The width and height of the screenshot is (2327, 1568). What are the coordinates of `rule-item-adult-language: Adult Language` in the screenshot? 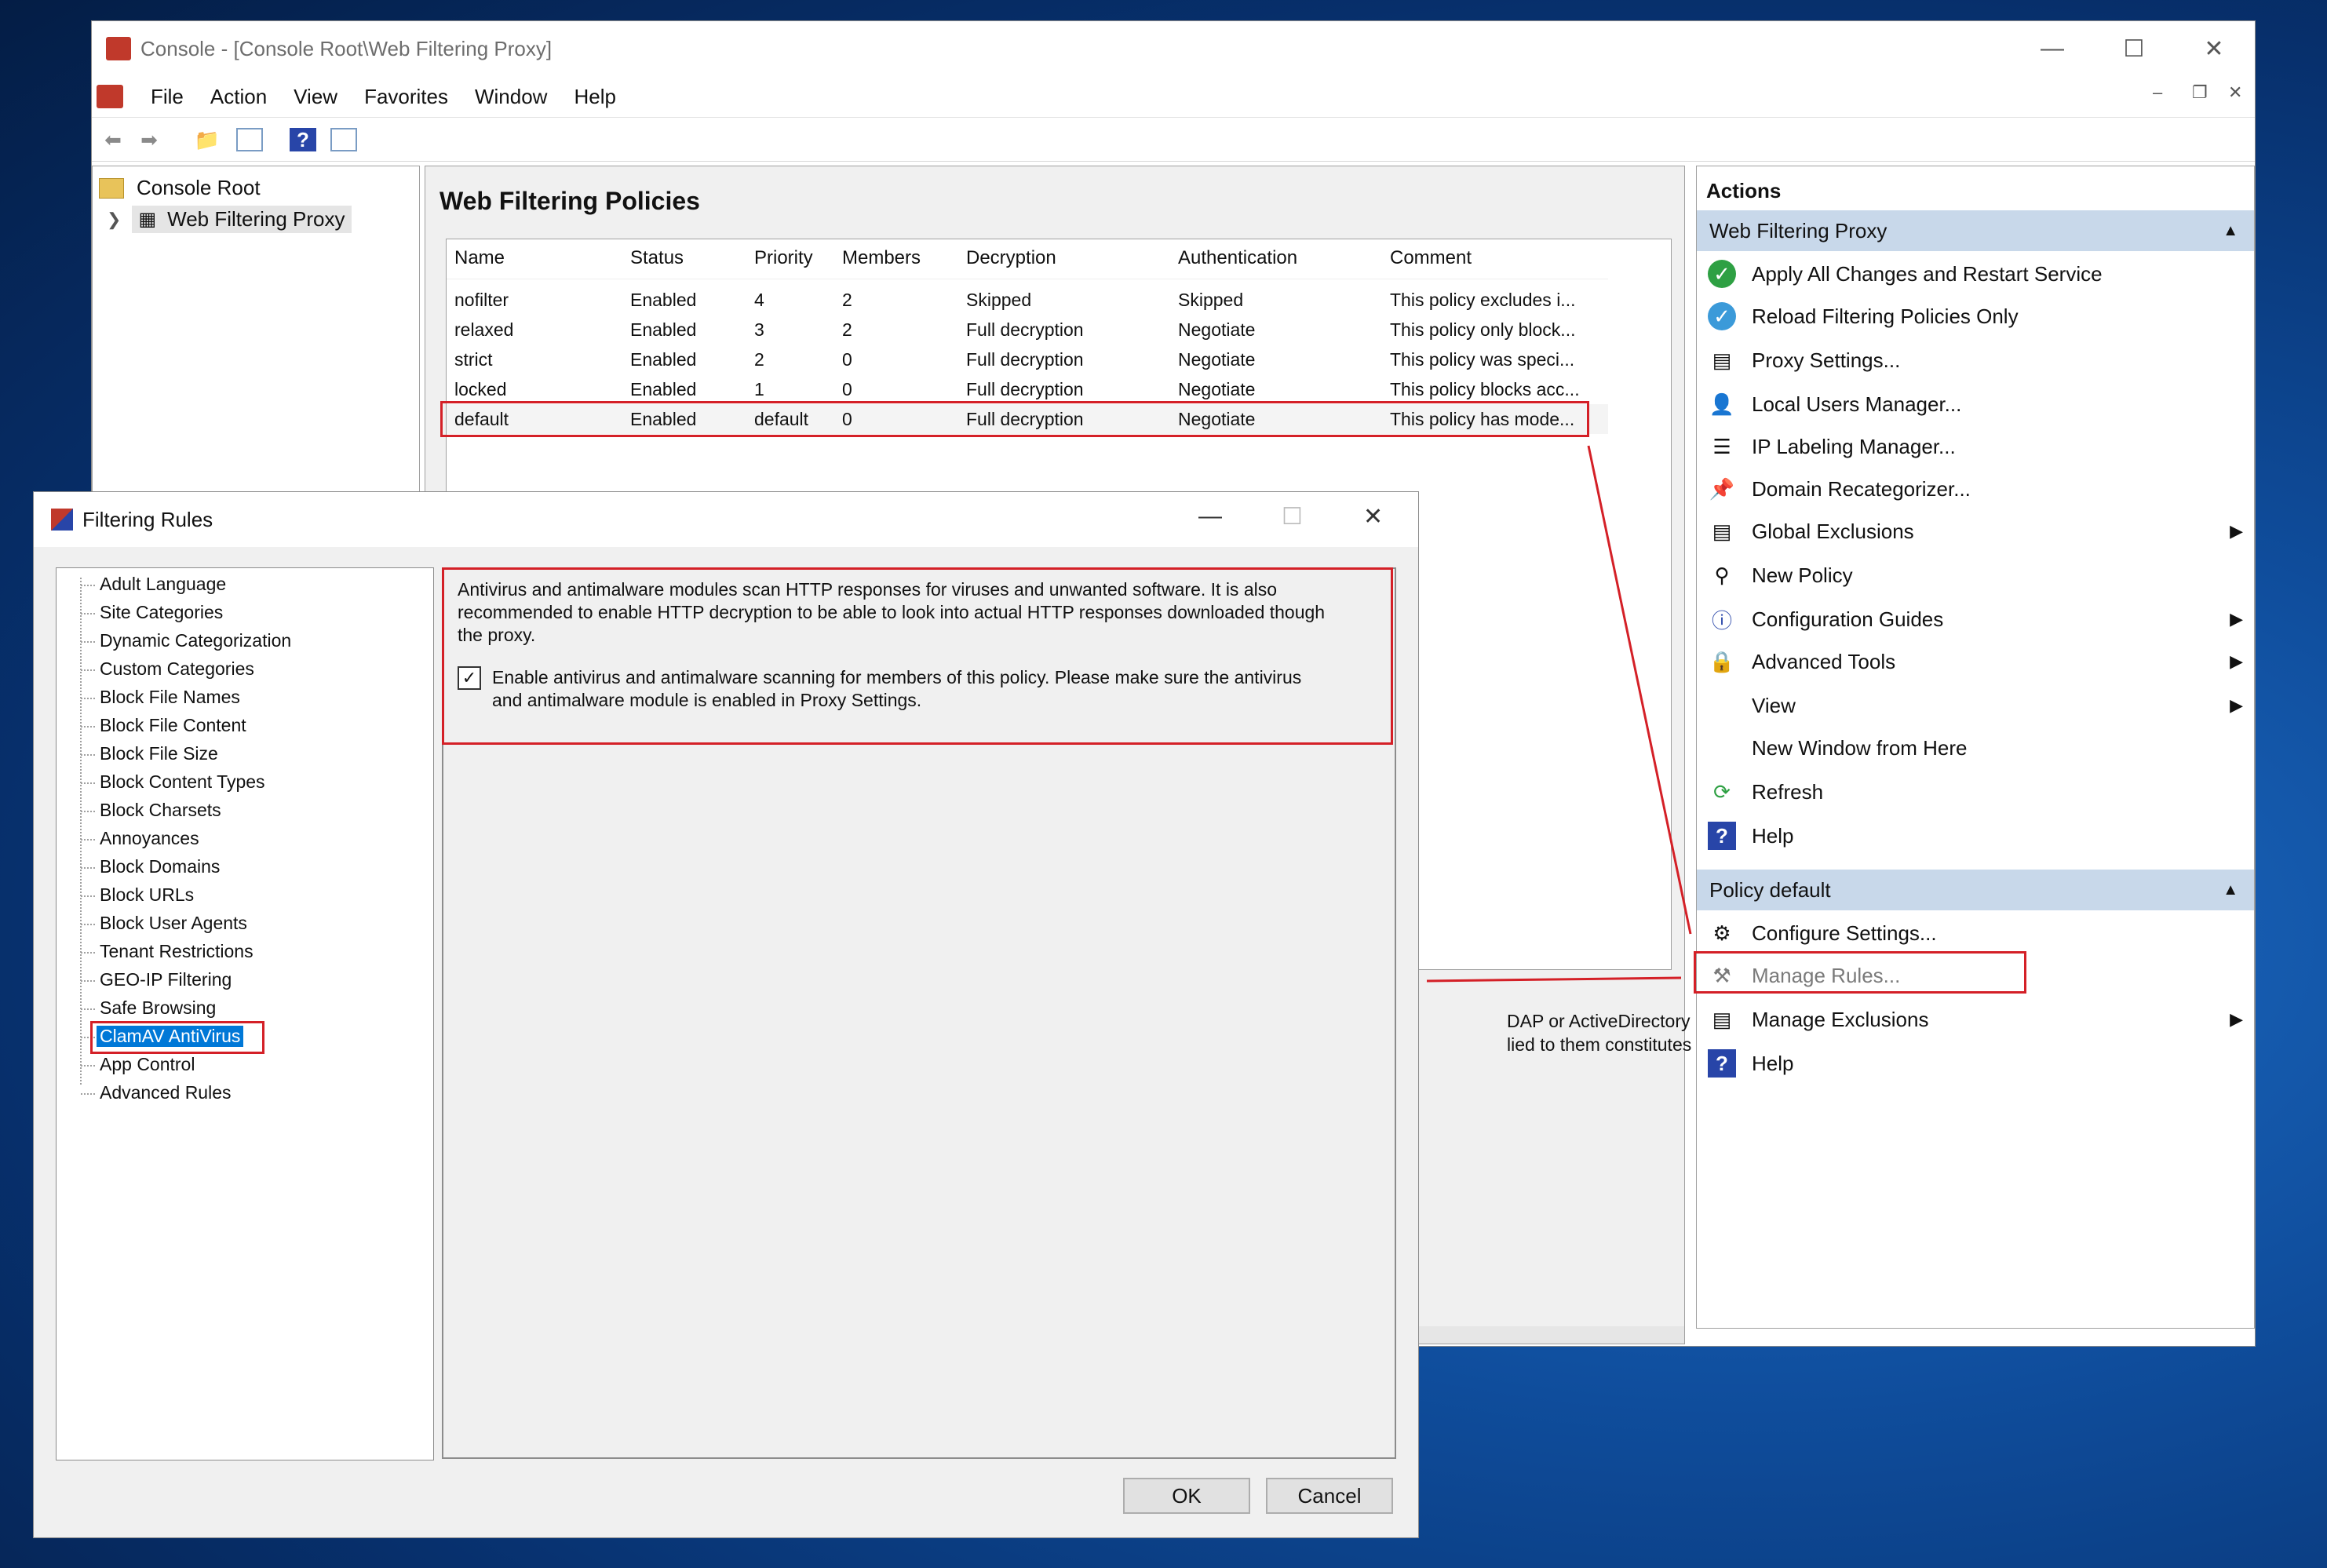 It's located at (163, 584).